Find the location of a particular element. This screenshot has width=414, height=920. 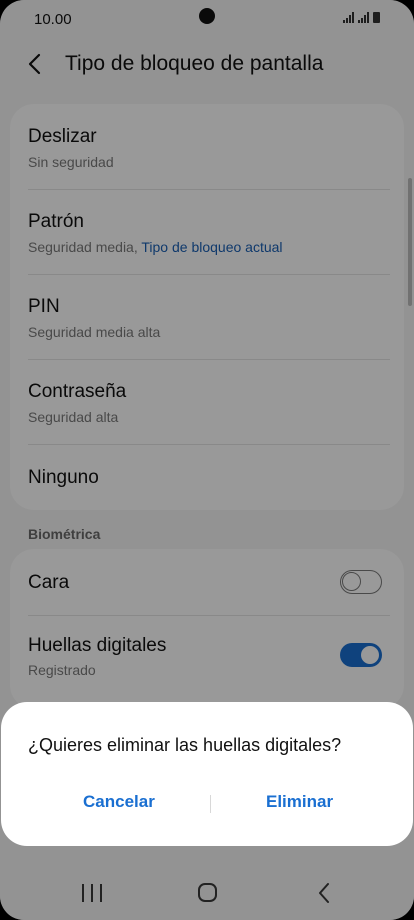

nav-back-button is located at coordinates (323, 893).